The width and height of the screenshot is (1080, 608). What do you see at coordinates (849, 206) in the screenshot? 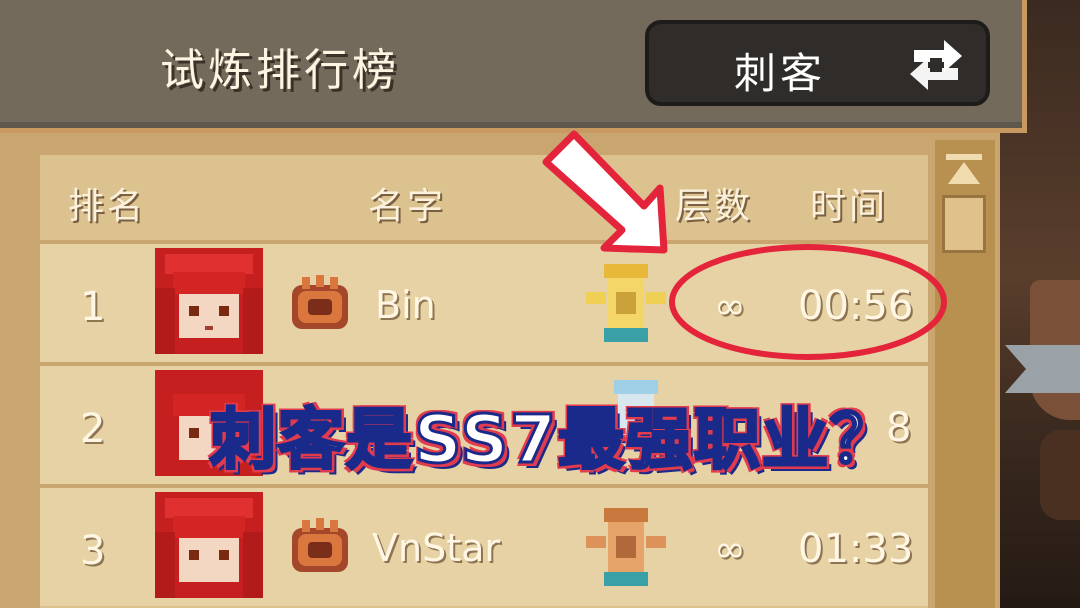
I see `column-header-time: 时间` at bounding box center [849, 206].